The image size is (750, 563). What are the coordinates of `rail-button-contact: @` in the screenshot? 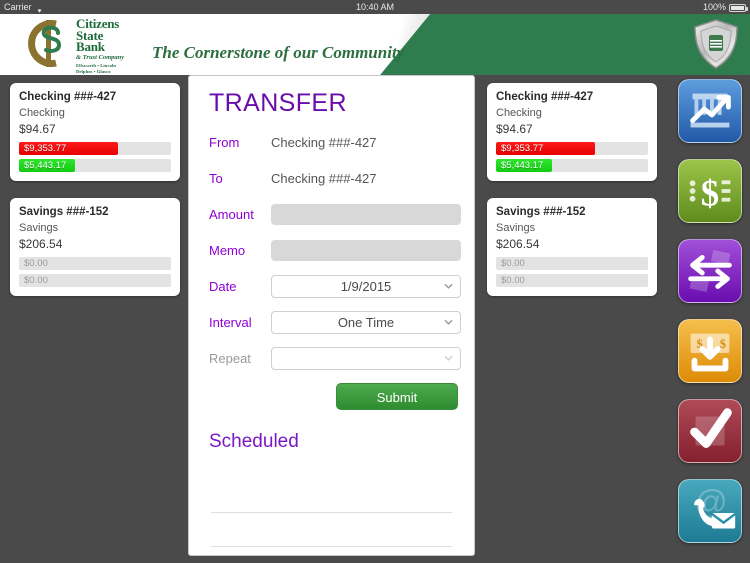 It's located at (710, 511).